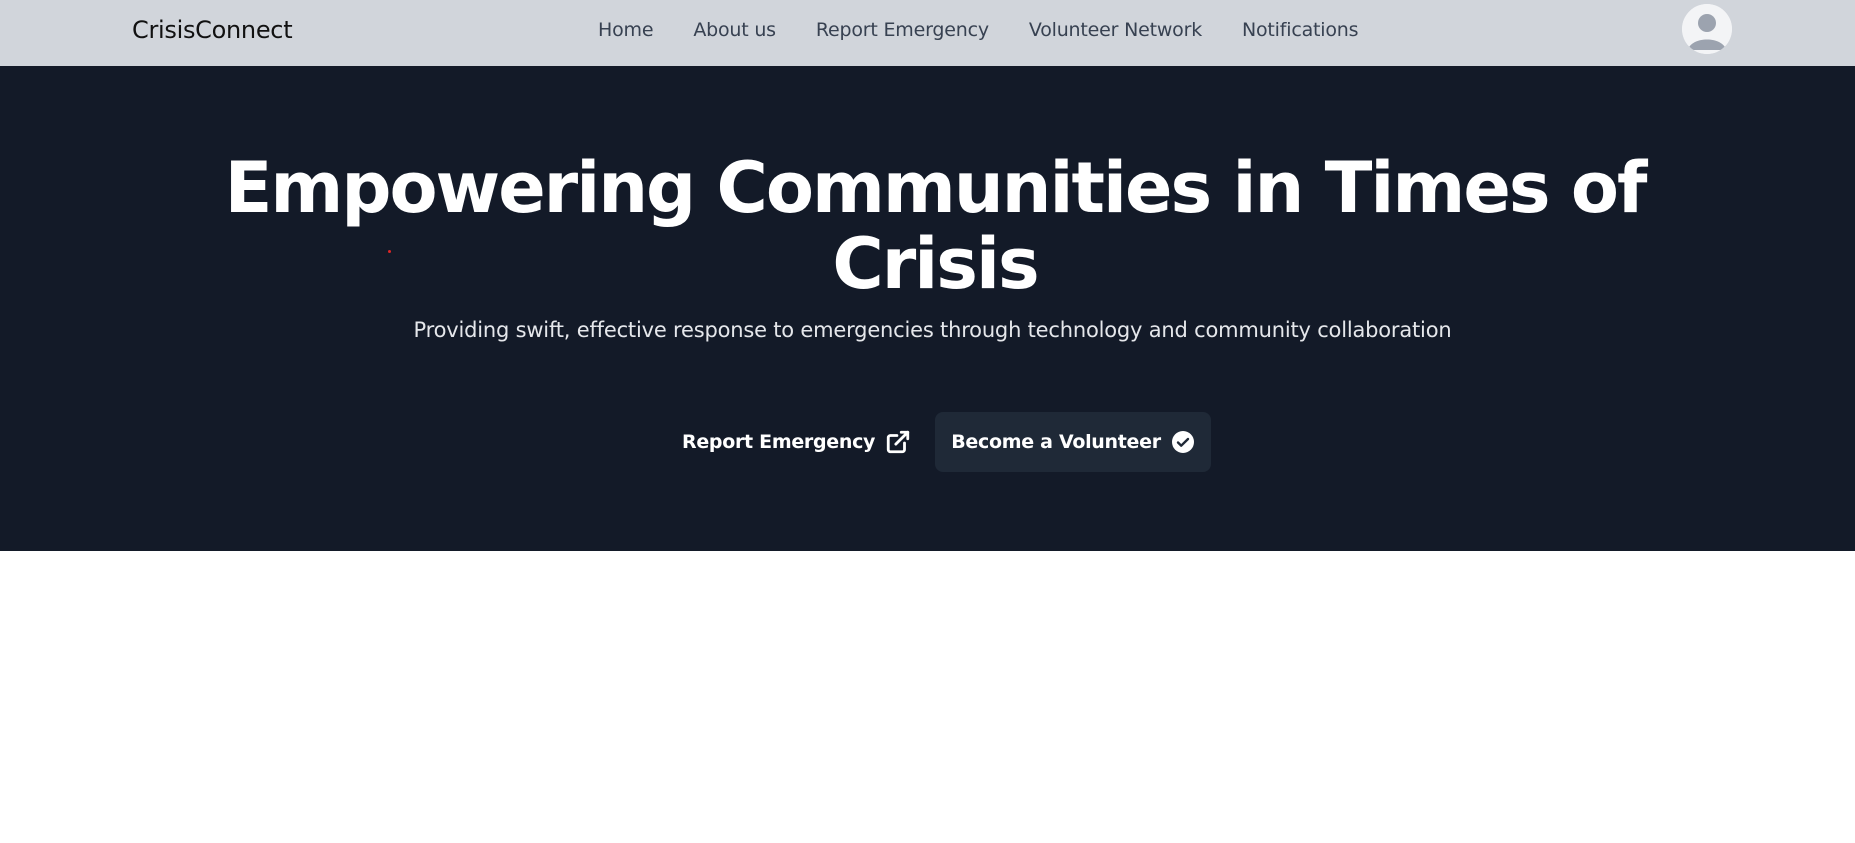  Describe the element at coordinates (898, 442) in the screenshot. I see `external-link-icon` at that location.